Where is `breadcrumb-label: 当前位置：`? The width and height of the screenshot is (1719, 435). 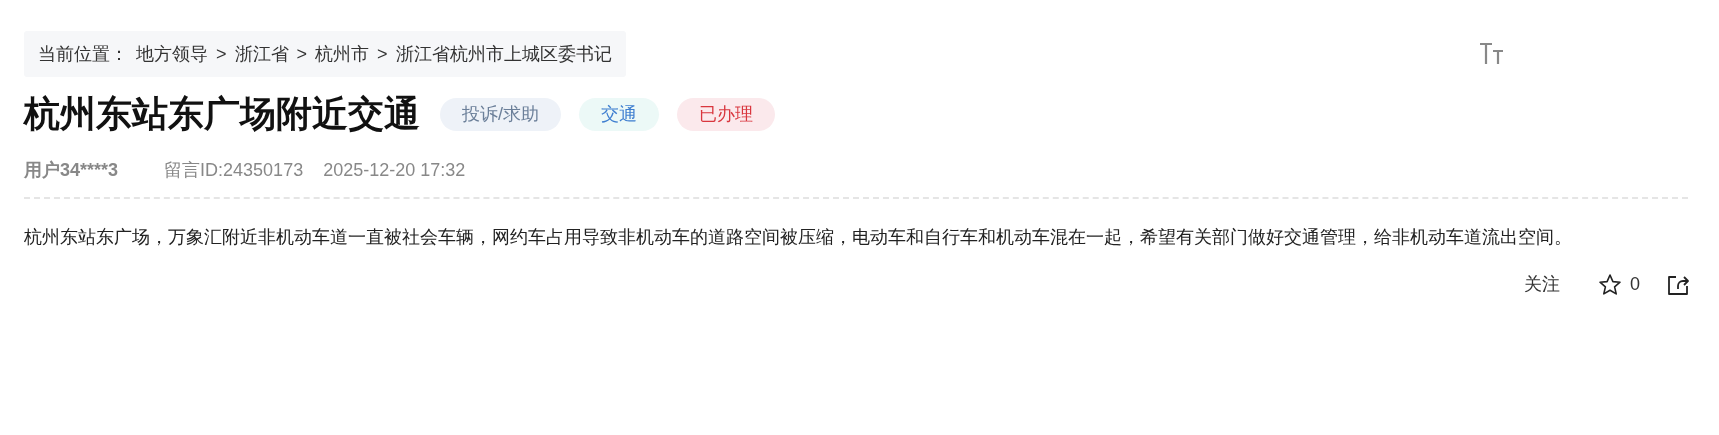
breadcrumb-label: 当前位置： is located at coordinates (83, 54).